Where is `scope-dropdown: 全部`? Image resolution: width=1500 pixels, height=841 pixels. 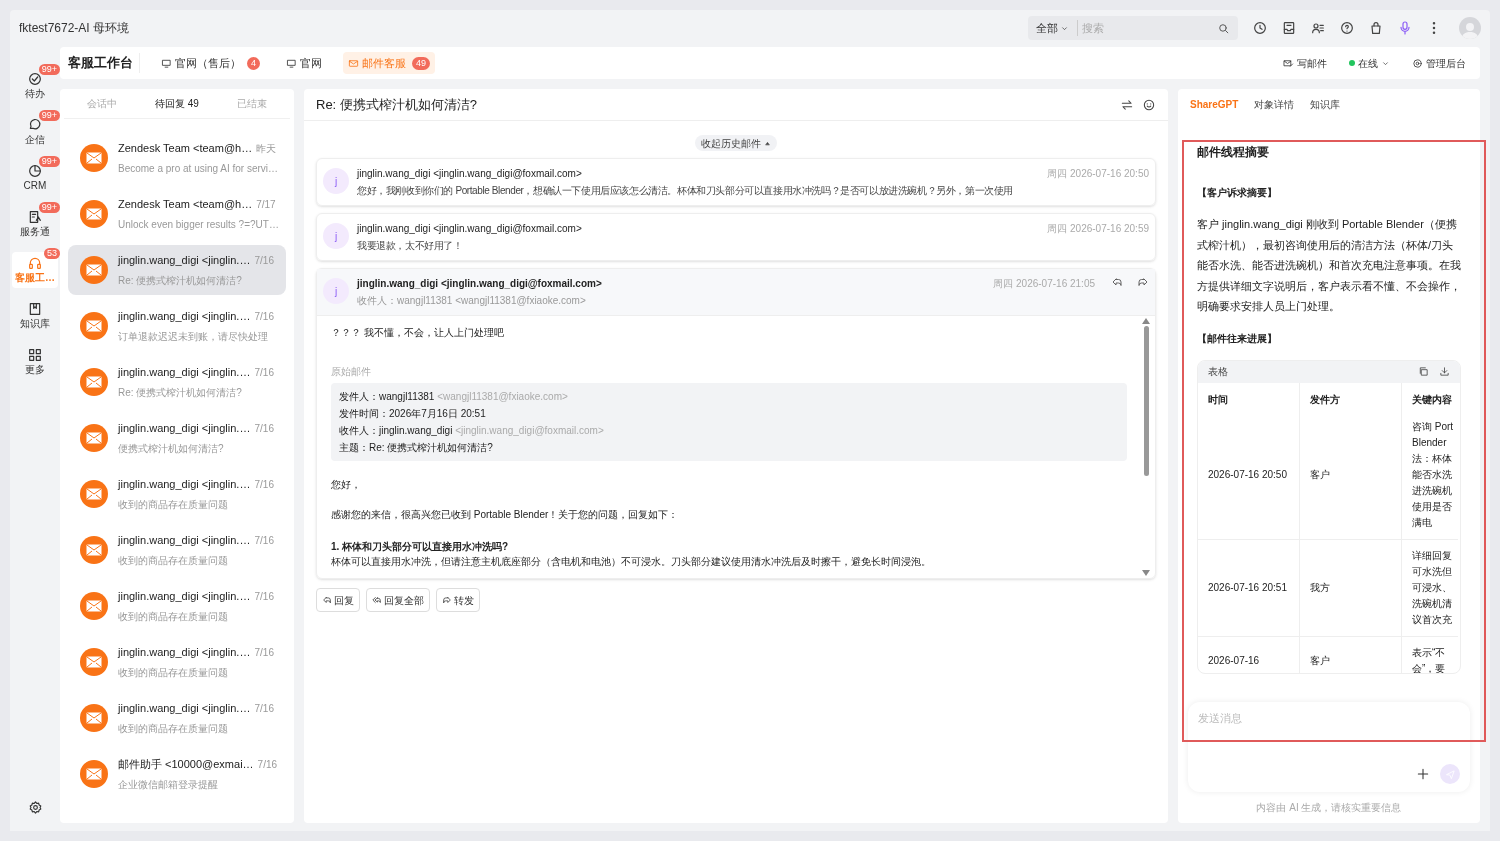 scope-dropdown: 全部 is located at coordinates (1047, 28).